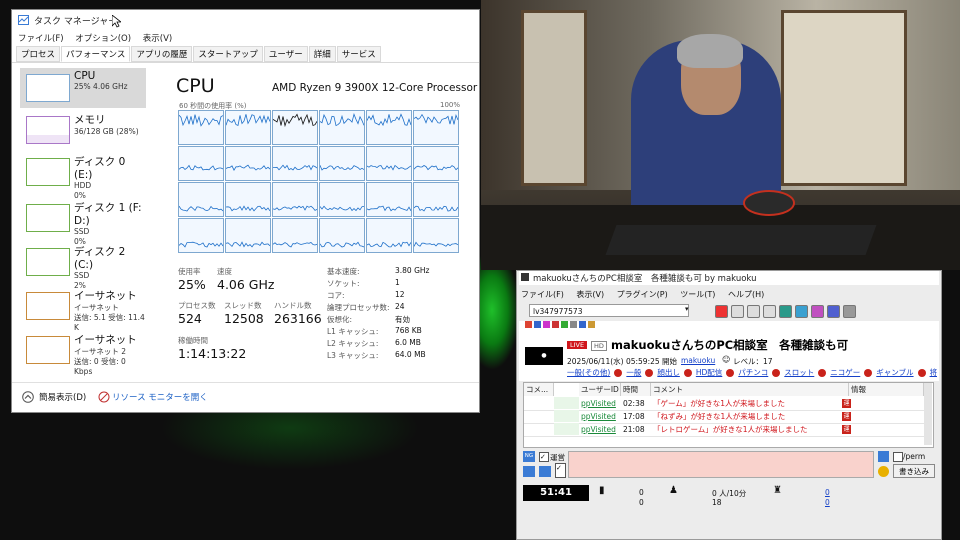 This screenshot has width=960, height=540. I want to click on menu-options: オプション(O), so click(103, 39).